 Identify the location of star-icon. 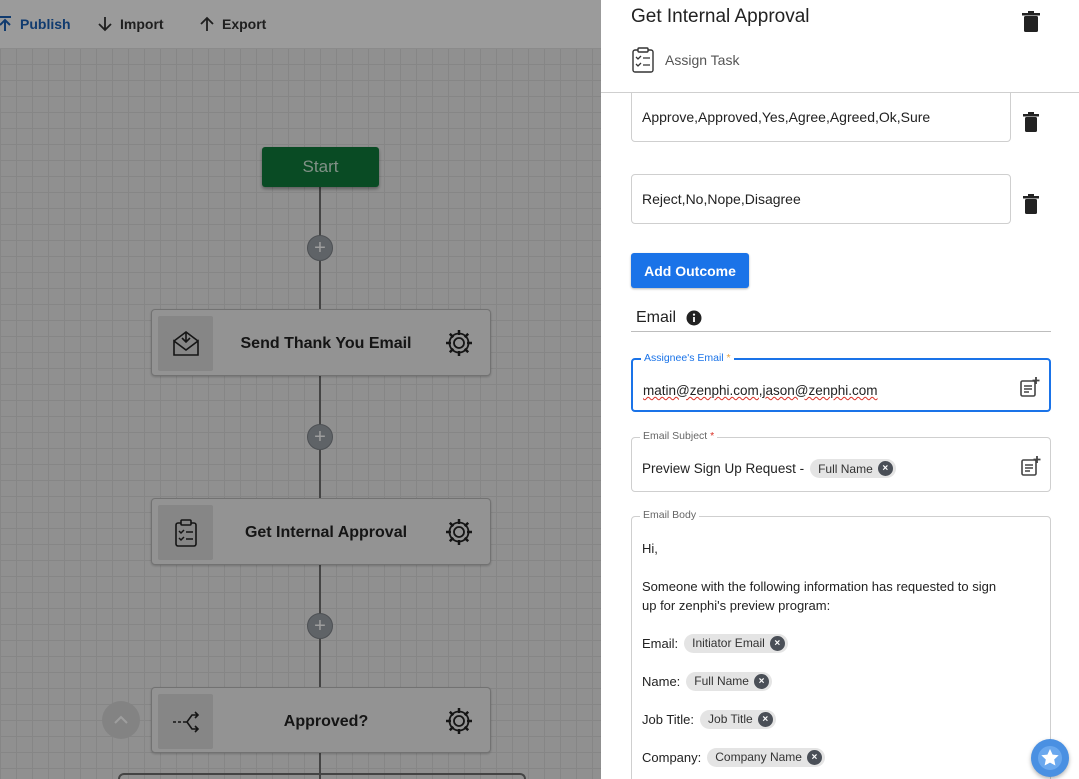
(1050, 758).